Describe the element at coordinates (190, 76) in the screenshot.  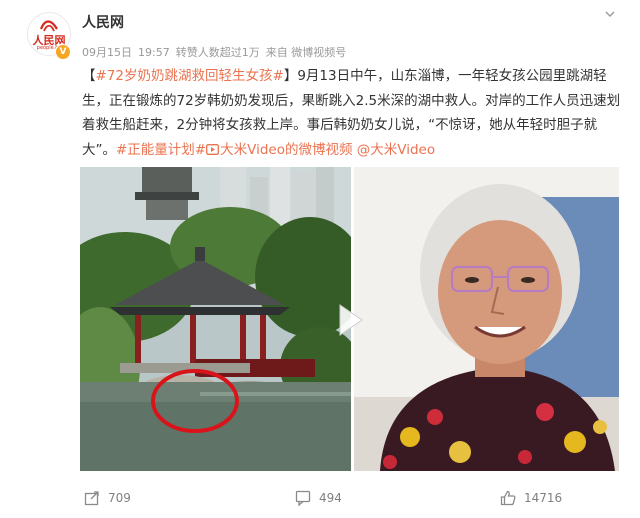
I see `hashtag-link: #72岁奶奶跳湖救回轻生女孩#` at that location.